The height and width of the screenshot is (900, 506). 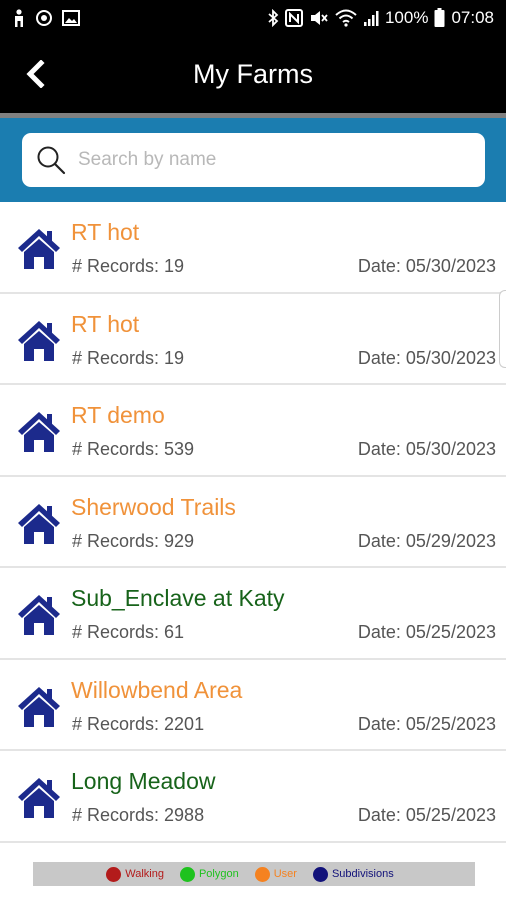 What do you see at coordinates (51, 160) in the screenshot?
I see `search-icon` at bounding box center [51, 160].